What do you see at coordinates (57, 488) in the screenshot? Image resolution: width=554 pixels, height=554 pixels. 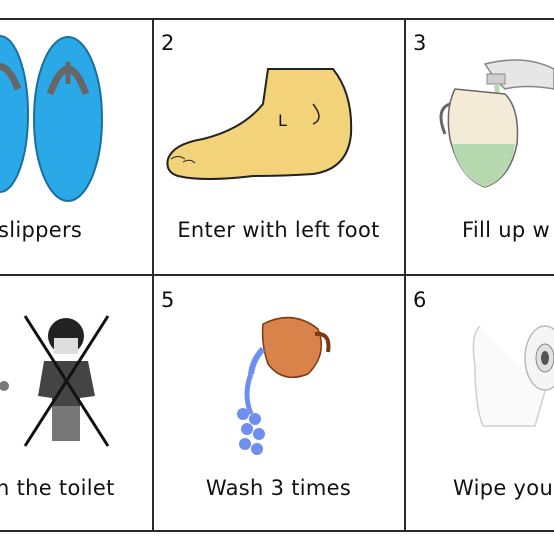 I see `card-caption: n the toilet` at bounding box center [57, 488].